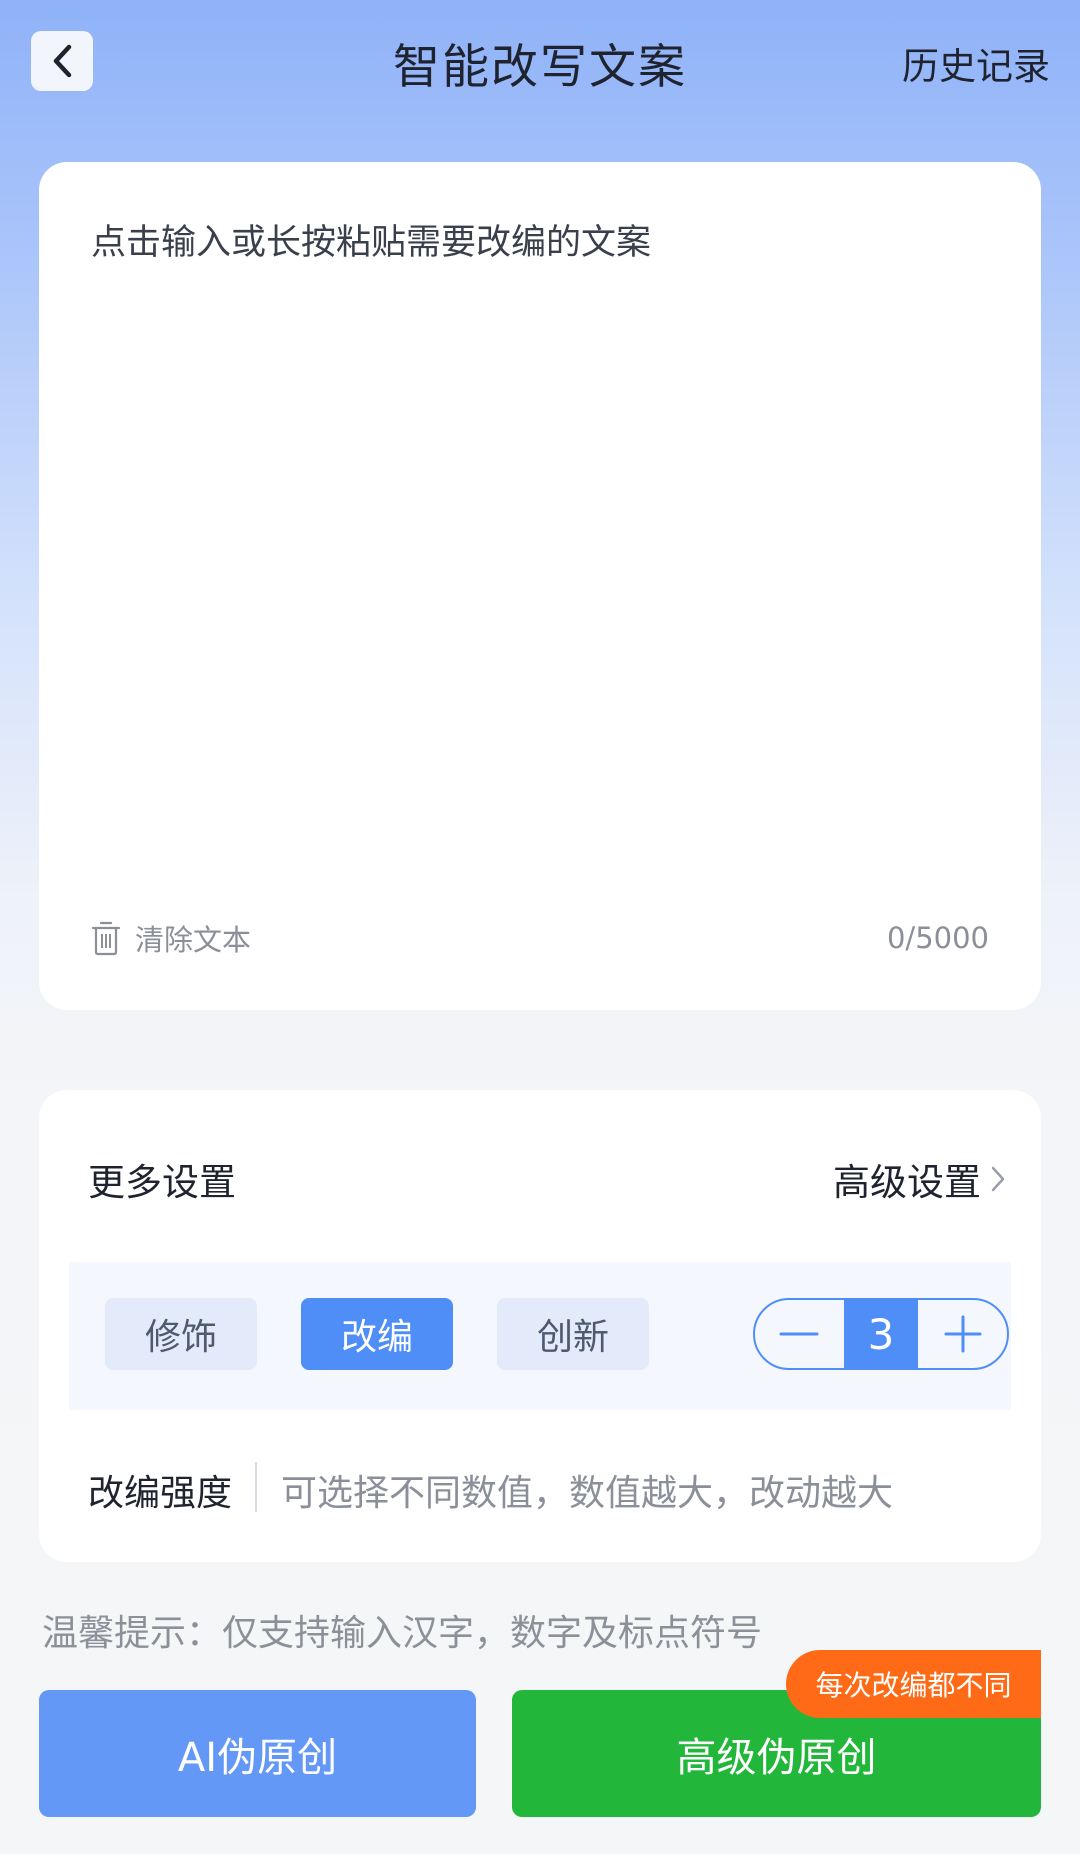 The height and width of the screenshot is (1854, 1080). I want to click on decrement-button, so click(799, 1334).